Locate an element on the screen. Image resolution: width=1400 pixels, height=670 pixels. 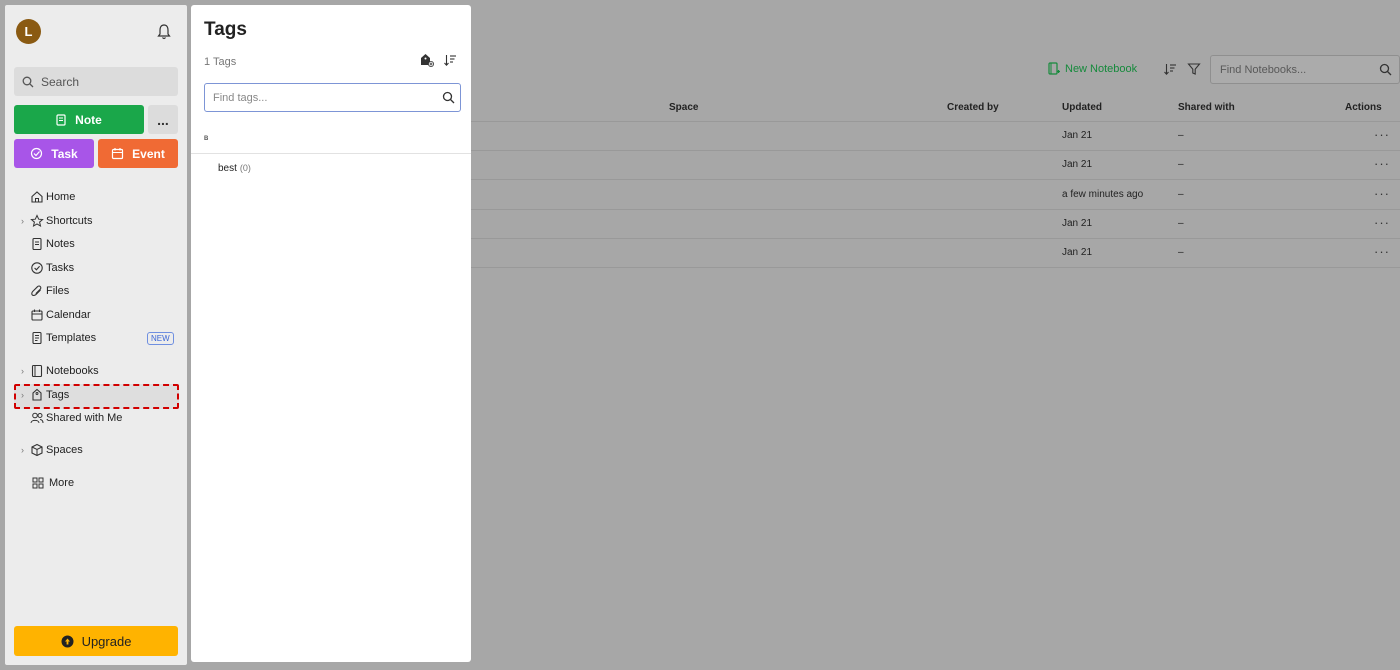
sidebar-item-home: Home is located at coordinates (96, 197).